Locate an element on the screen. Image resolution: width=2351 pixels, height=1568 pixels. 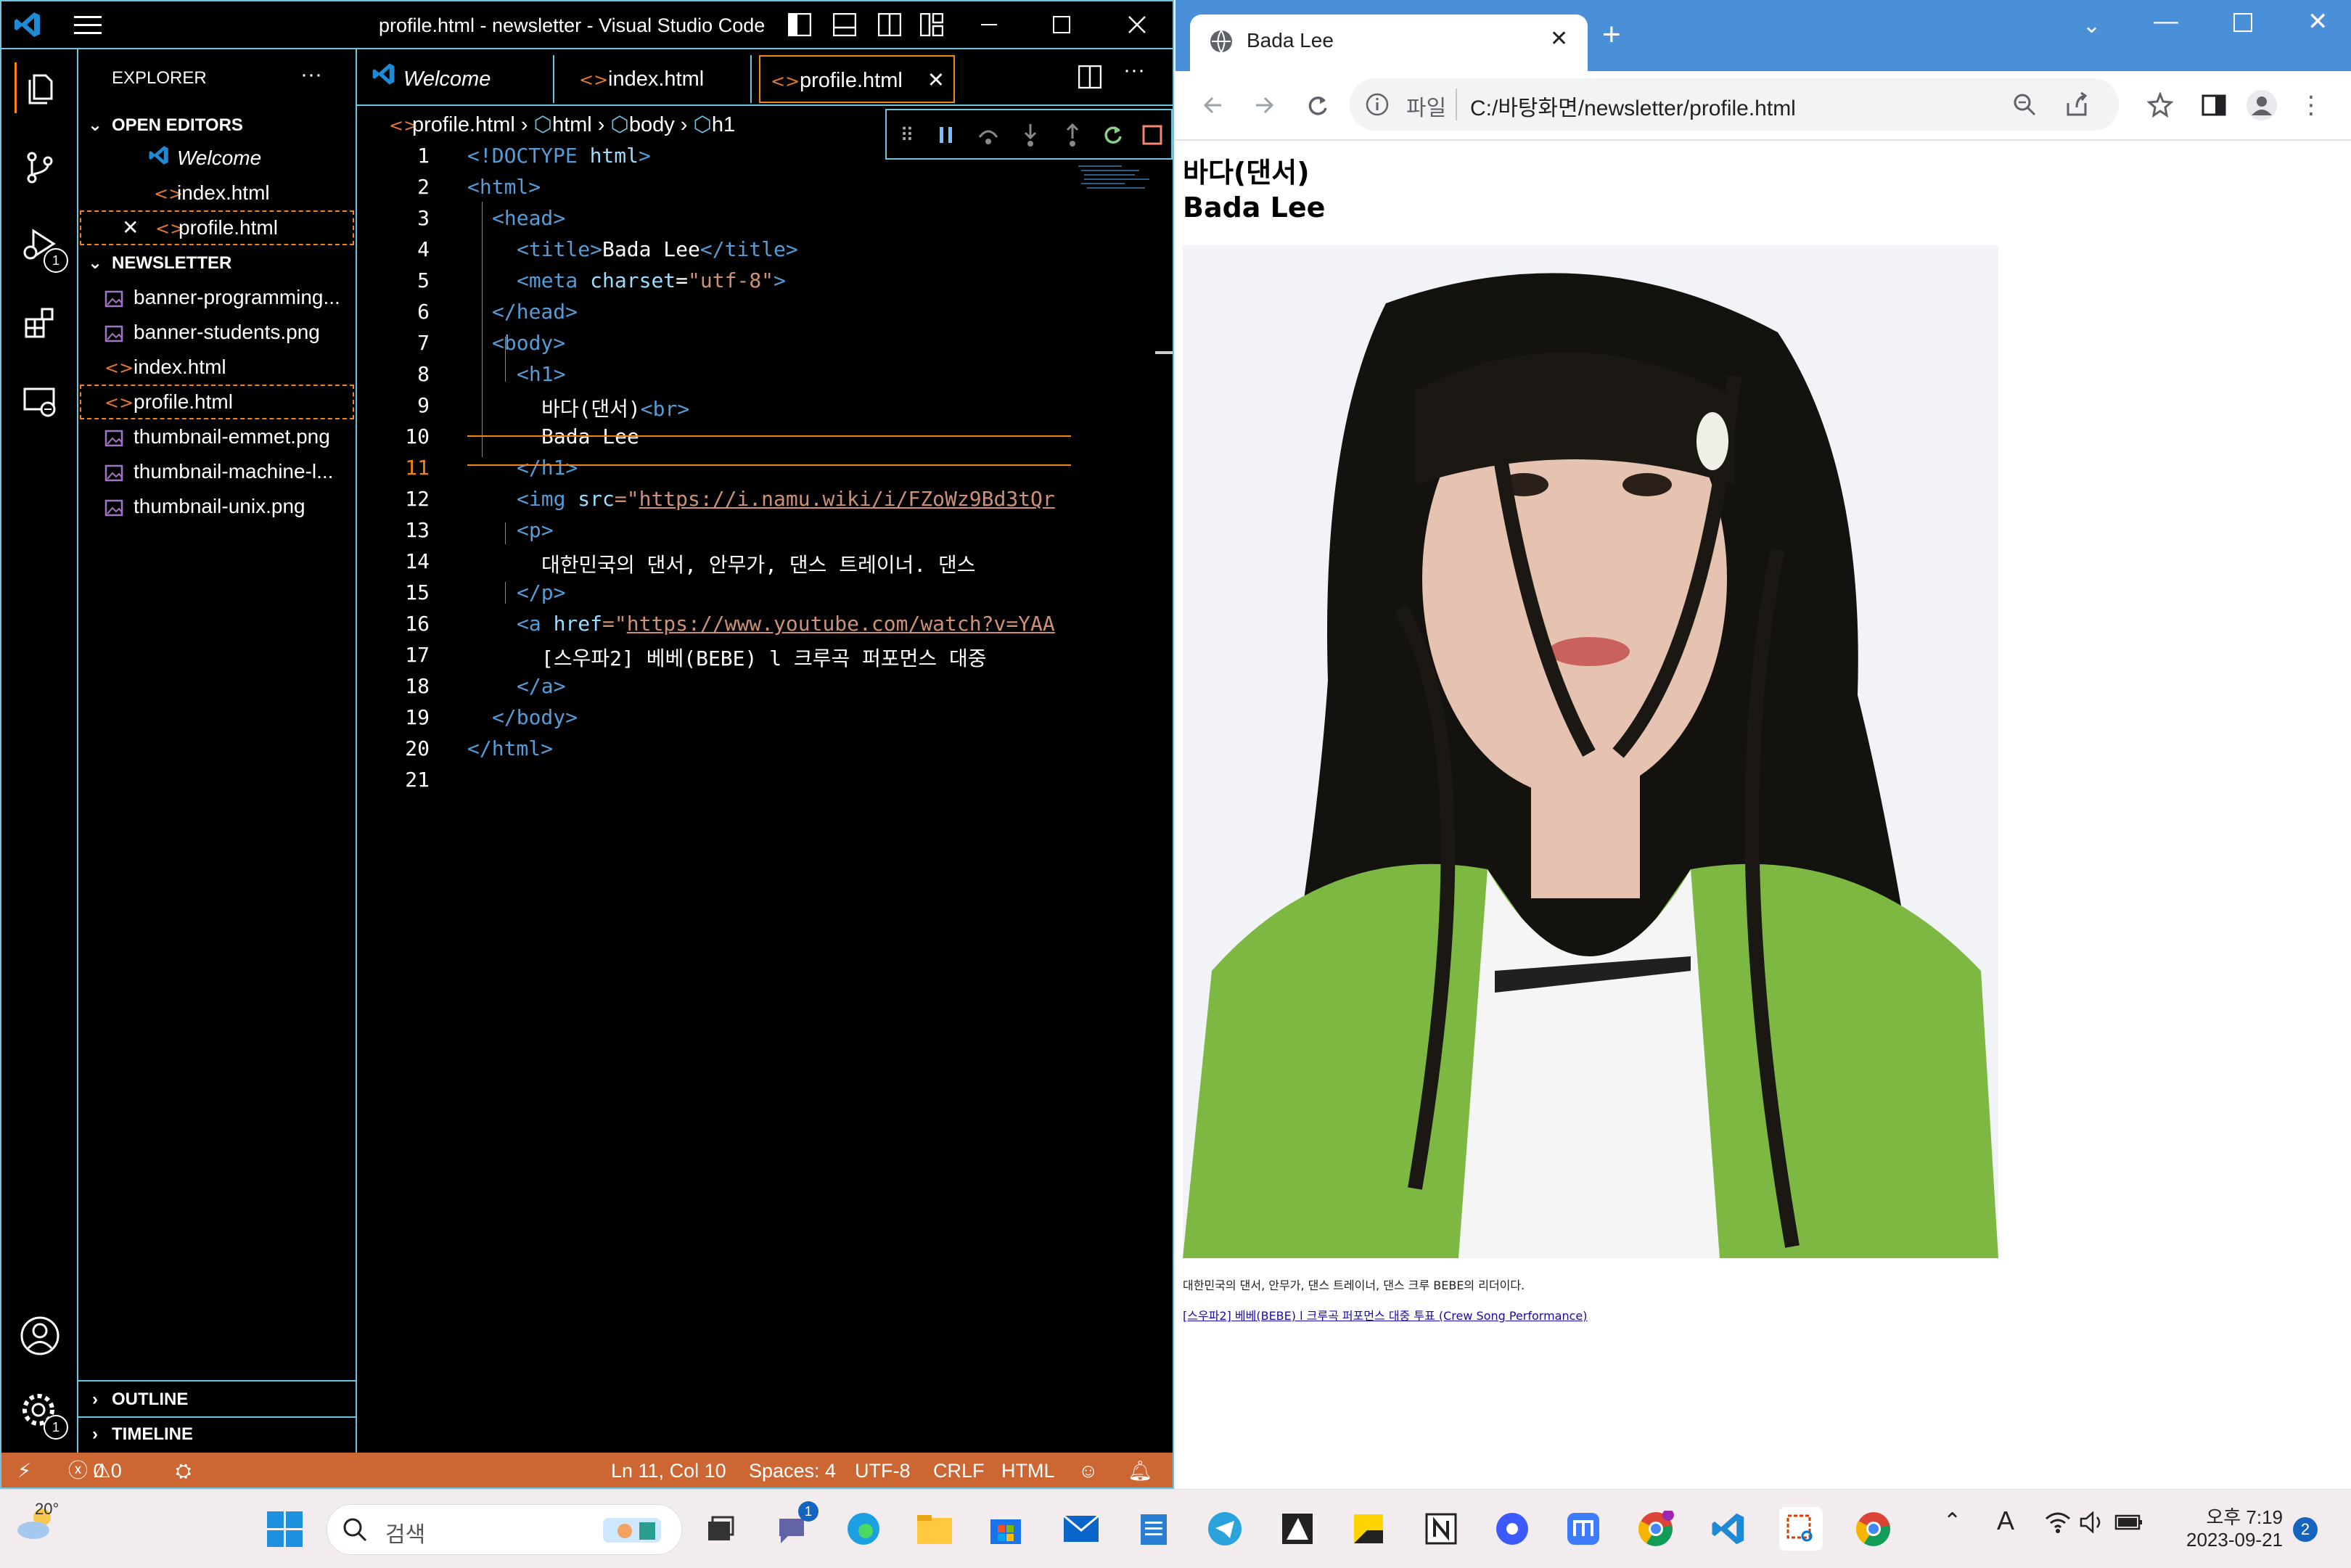
newsletter-folder-section: ⌄ NEWSLETTER is located at coordinates (217, 263).